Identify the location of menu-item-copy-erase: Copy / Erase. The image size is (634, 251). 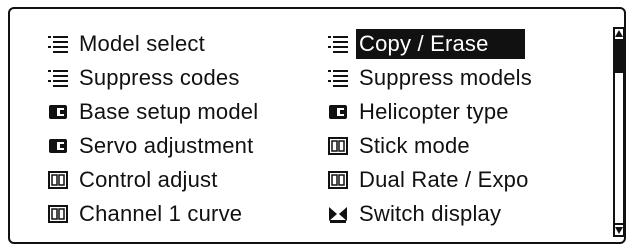
(426, 44).